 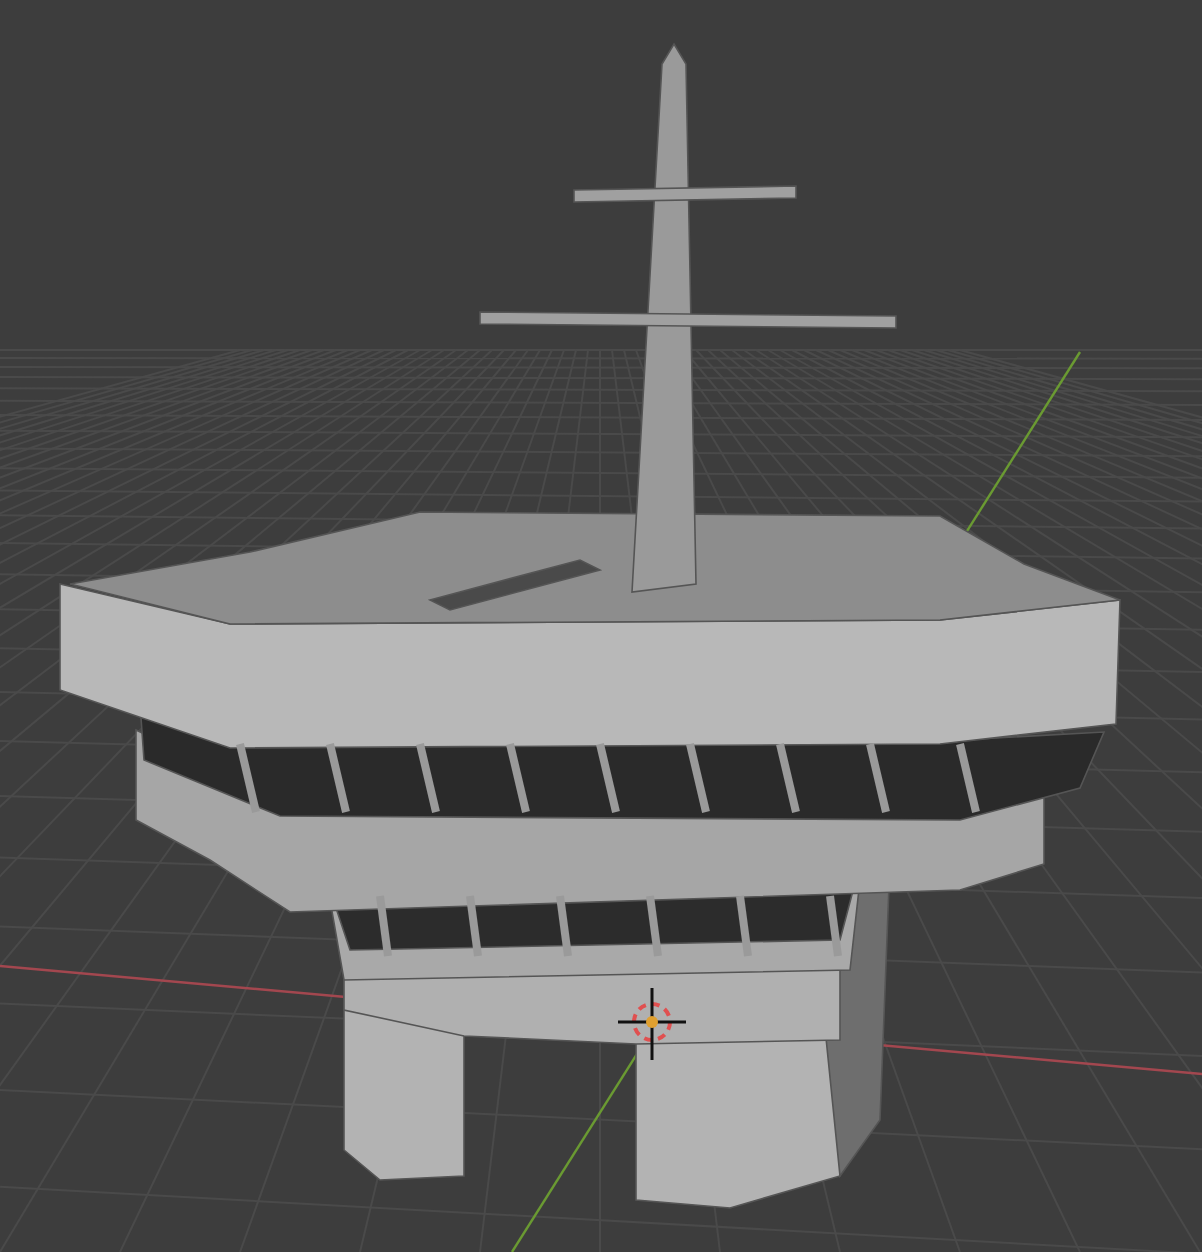 What do you see at coordinates (652, 1024) in the screenshot?
I see `cursor-crosshair-icon` at bounding box center [652, 1024].